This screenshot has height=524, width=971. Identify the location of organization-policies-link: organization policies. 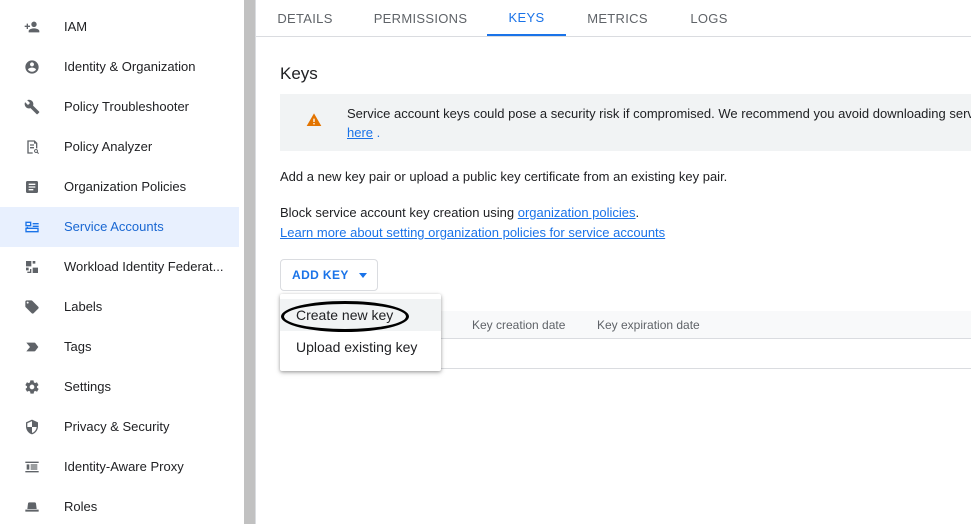
(577, 212).